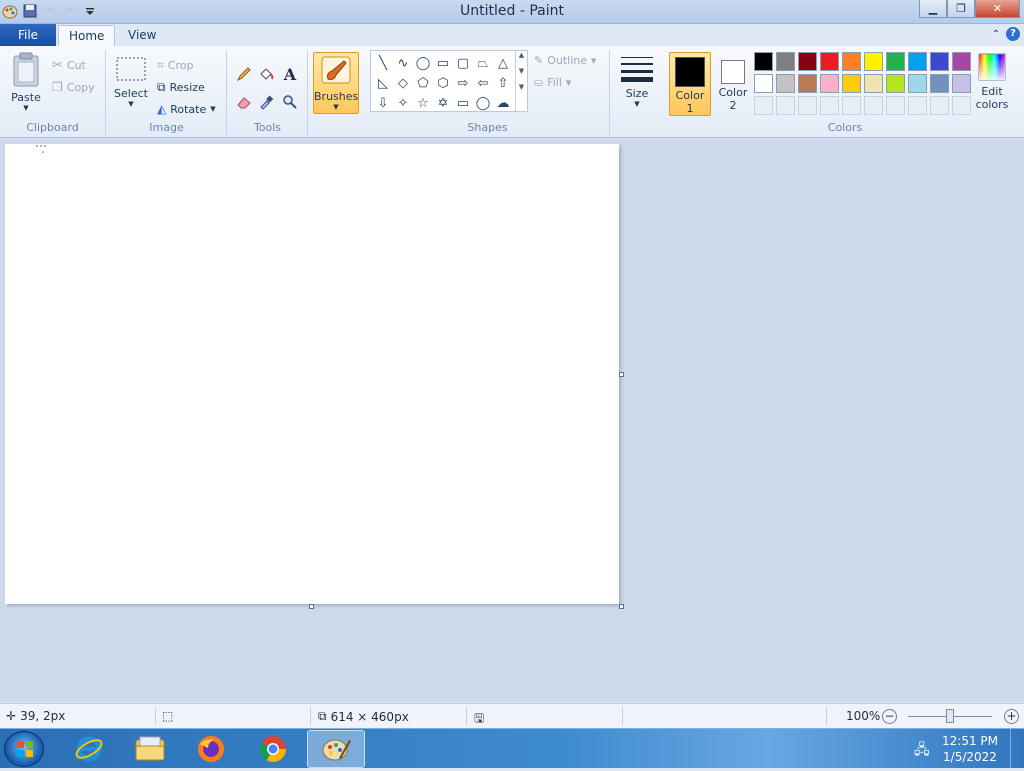 The width and height of the screenshot is (1024, 771). What do you see at coordinates (403, 63) in the screenshot?
I see `curve-shape-icon: ∿` at bounding box center [403, 63].